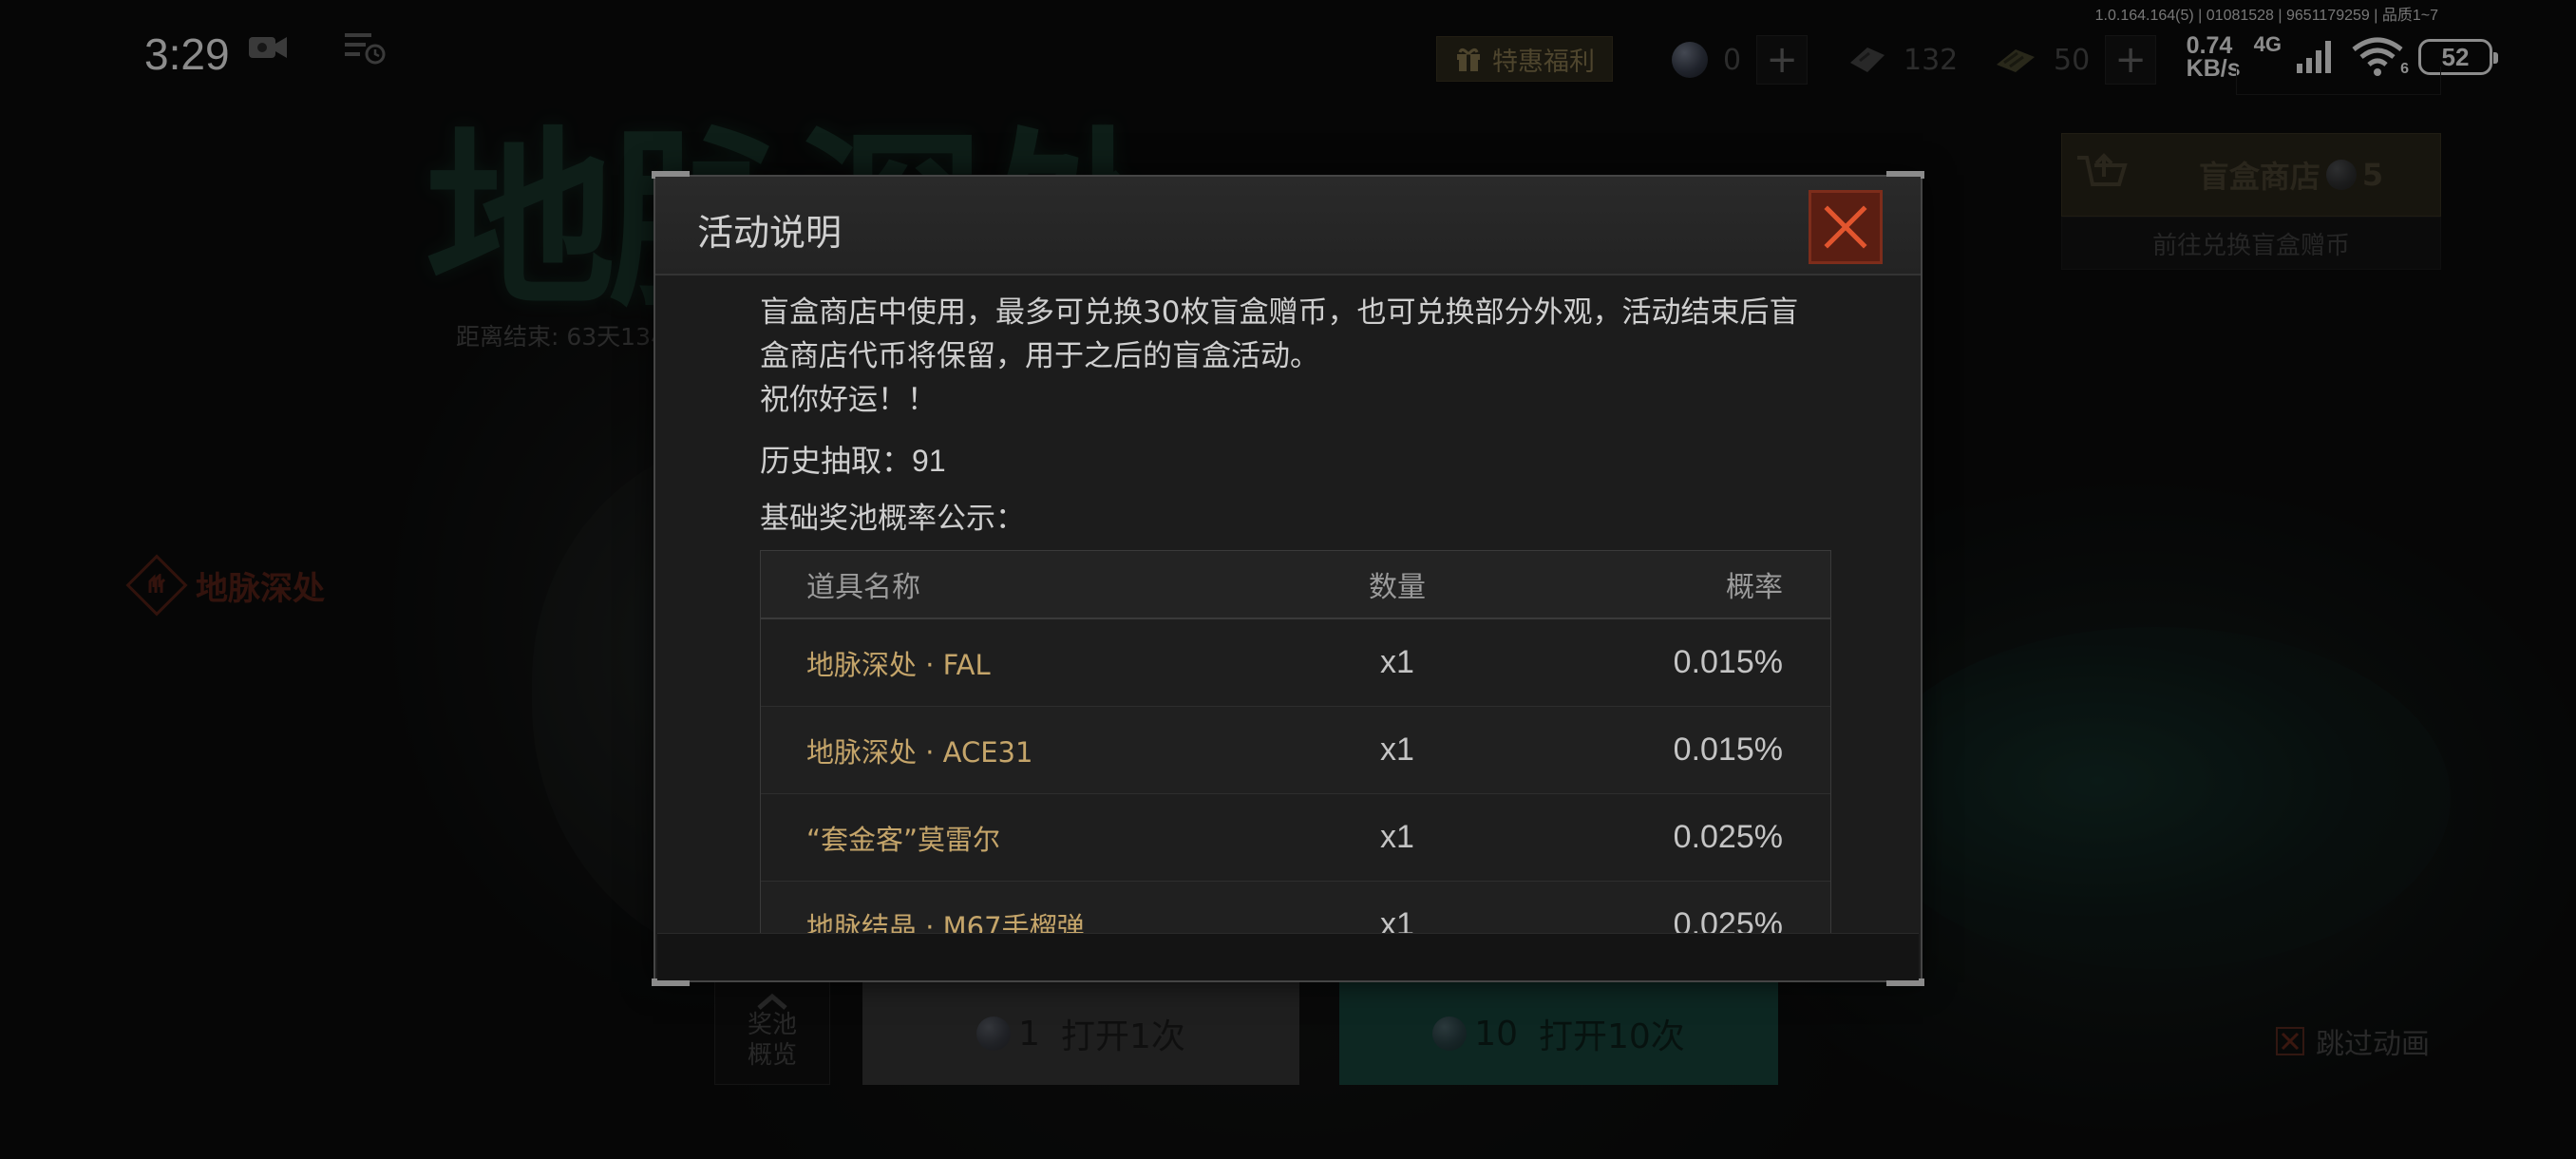 This screenshot has width=2576, height=1159. Describe the element at coordinates (929, 461) in the screenshot. I see `draw-history-value: 91` at that location.